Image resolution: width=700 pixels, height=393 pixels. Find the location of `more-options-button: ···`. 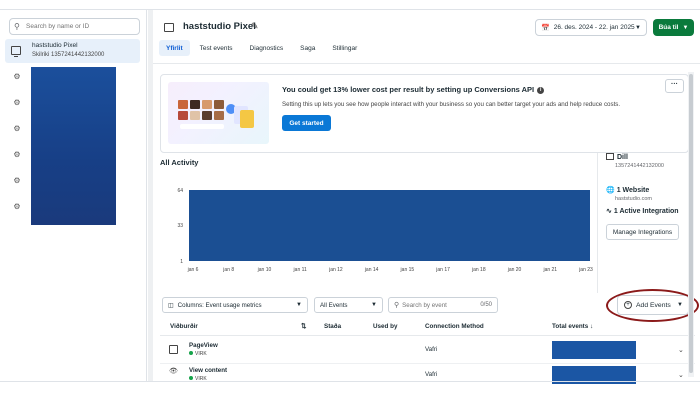

more-options-button: ··· is located at coordinates (674, 86).